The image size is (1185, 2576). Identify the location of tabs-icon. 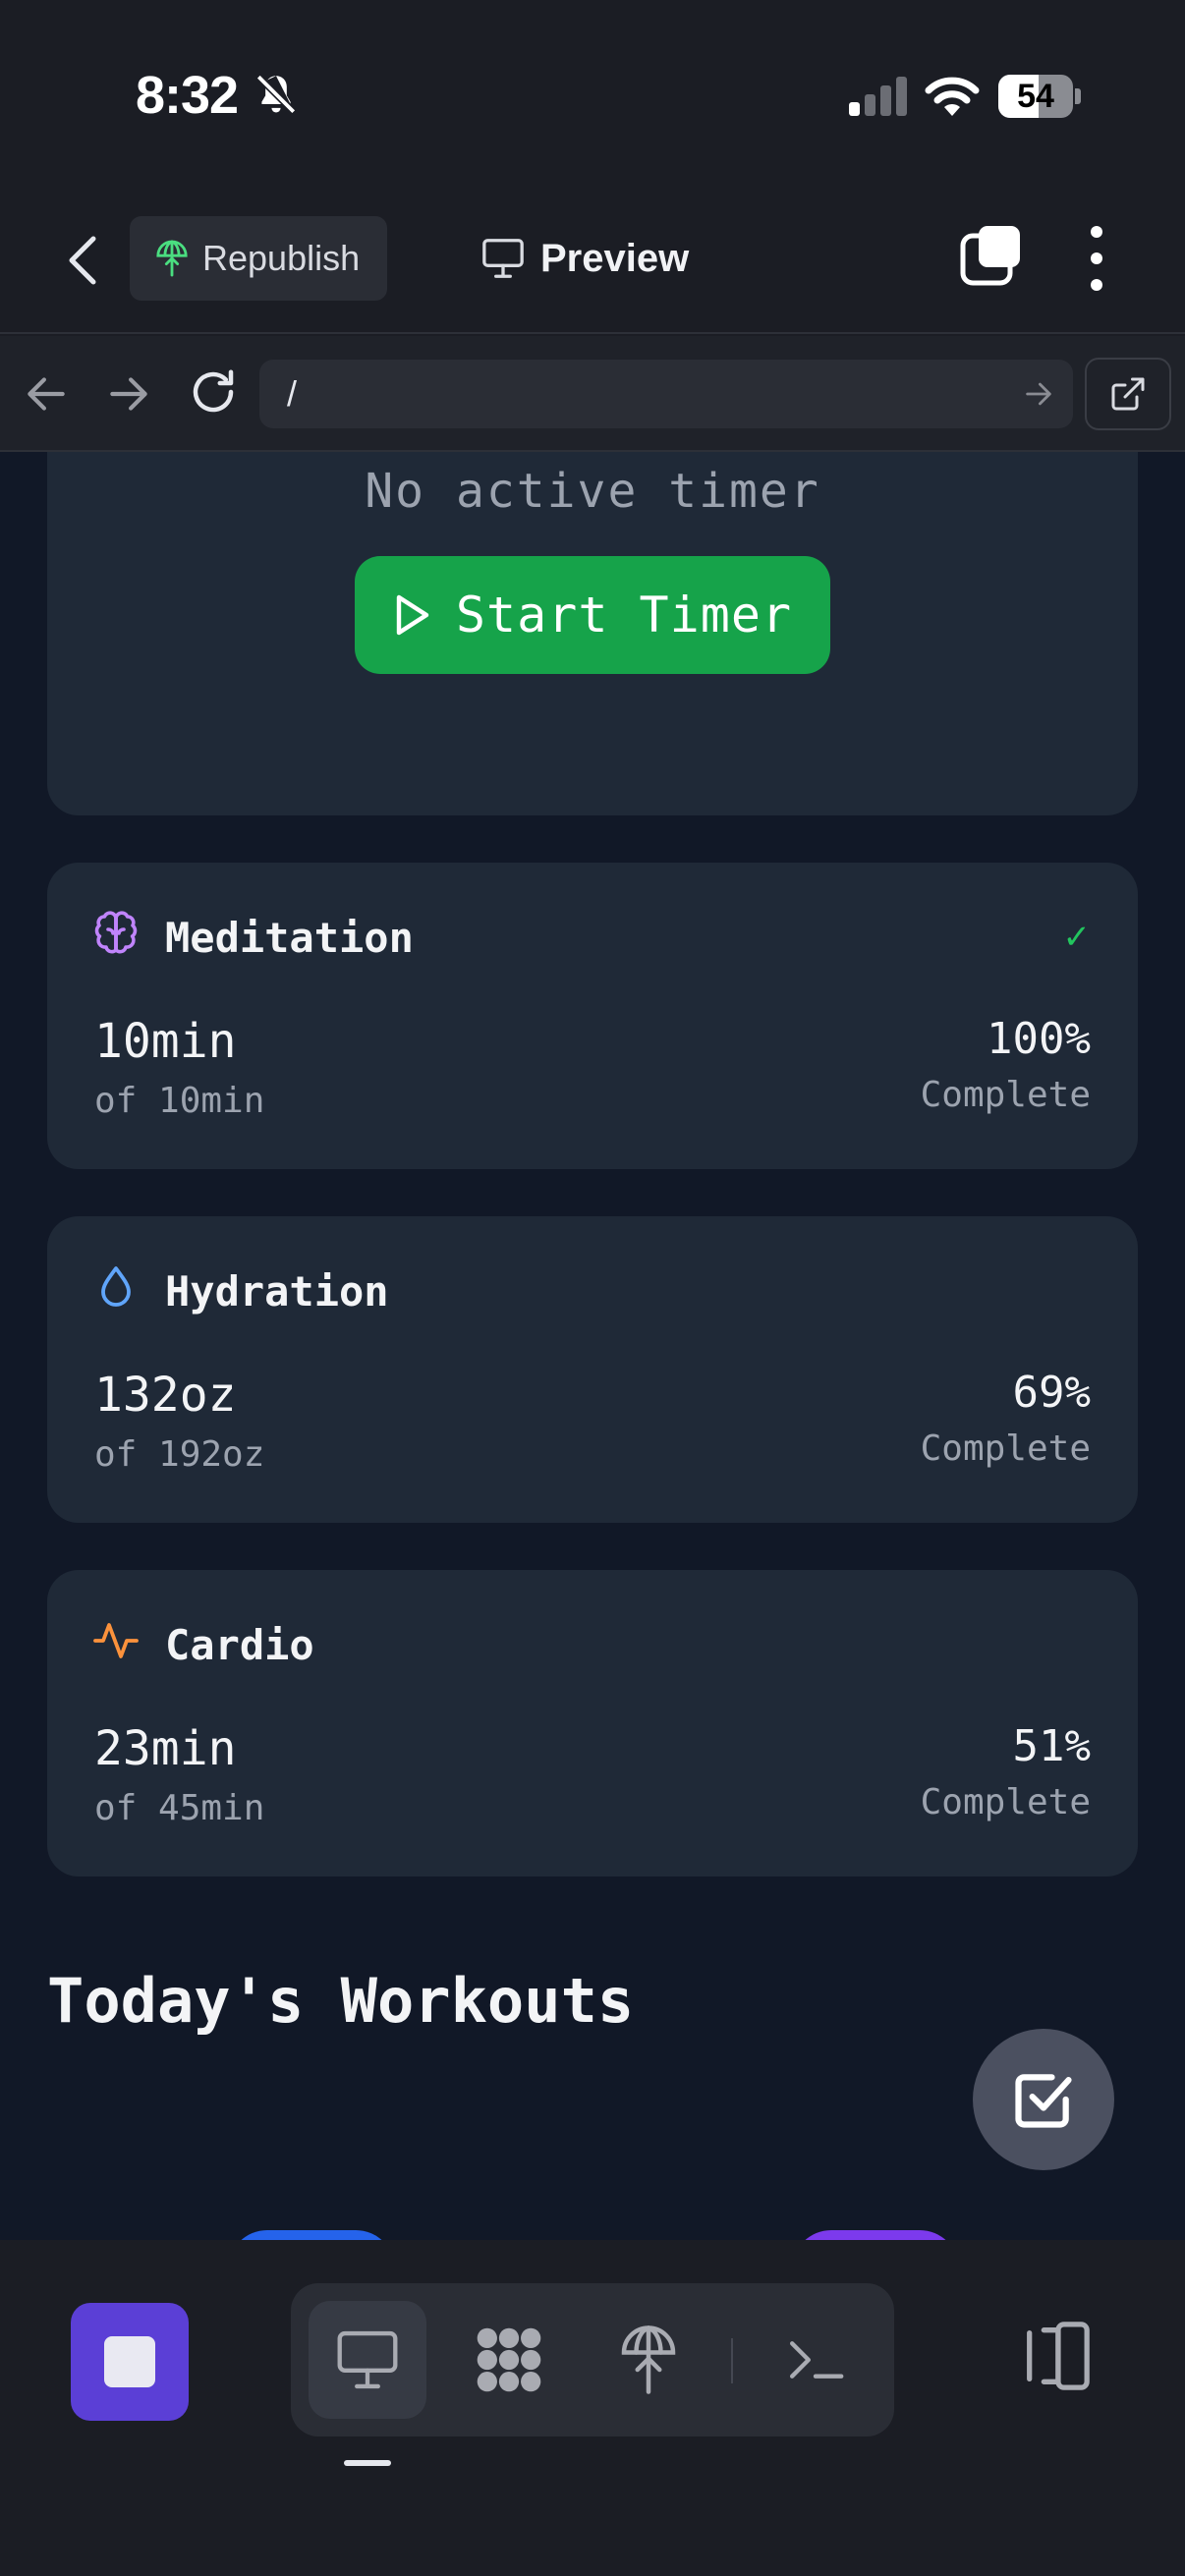
(991, 255).